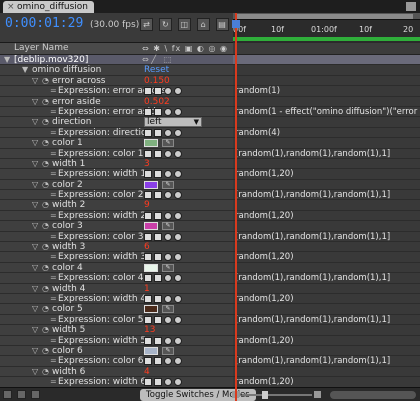  Describe the element at coordinates (41, 48) in the screenshot. I see `column-layer-name: Layer Name` at that location.